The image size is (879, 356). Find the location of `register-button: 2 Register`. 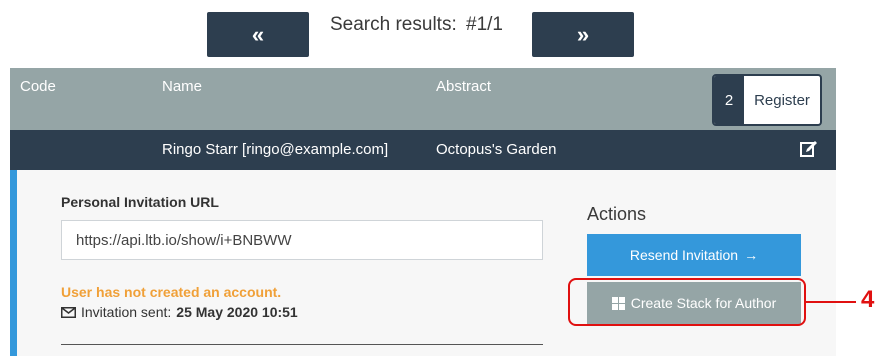

register-button: 2 Register is located at coordinates (767, 100).